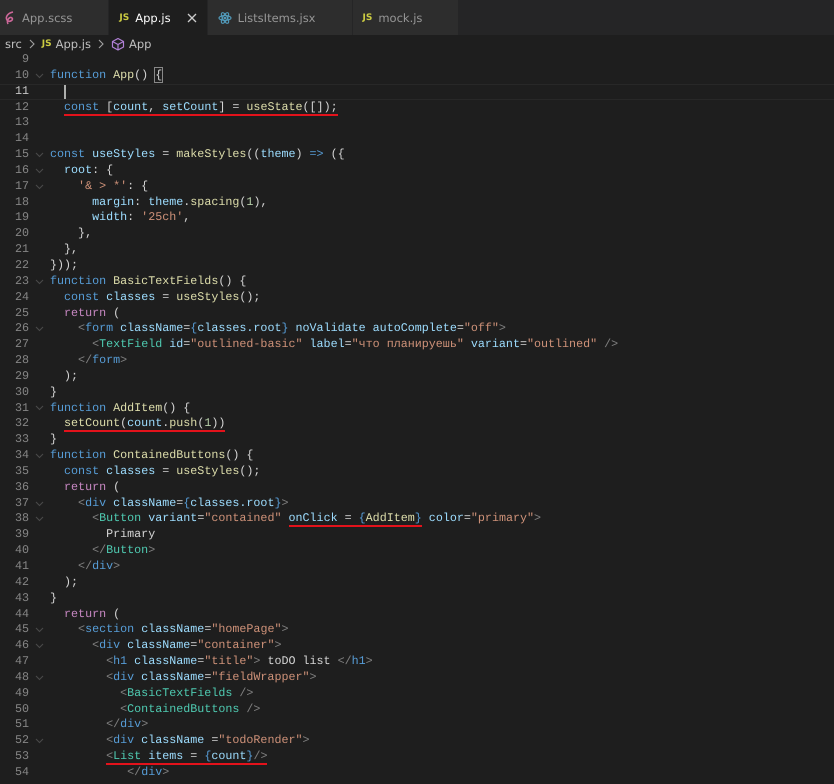 Image resolution: width=834 pixels, height=784 pixels. What do you see at coordinates (123, 551) in the screenshot?
I see `code-line: </Button>` at bounding box center [123, 551].